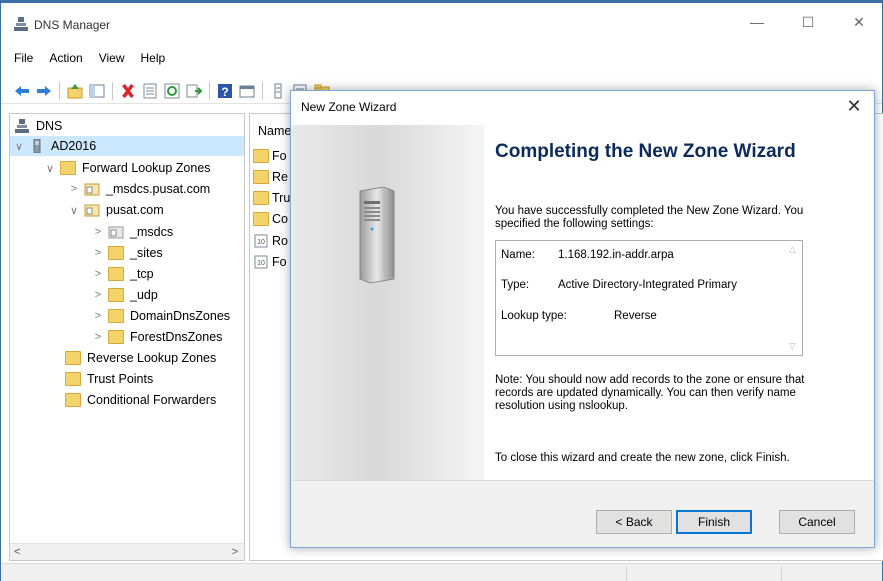 This screenshot has width=883, height=581. Describe the element at coordinates (156, 337) in the screenshot. I see `tree-node-forestdnszones: > ForestDnsZones` at that location.